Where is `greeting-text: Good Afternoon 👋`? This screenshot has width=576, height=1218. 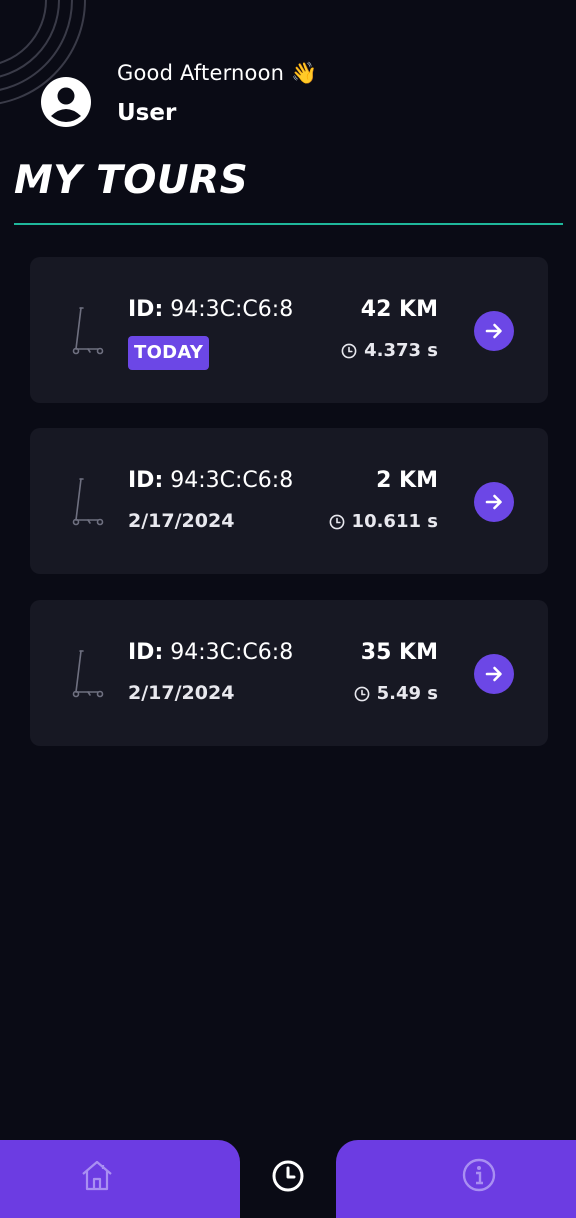 greeting-text: Good Afternoon 👋 is located at coordinates (217, 73).